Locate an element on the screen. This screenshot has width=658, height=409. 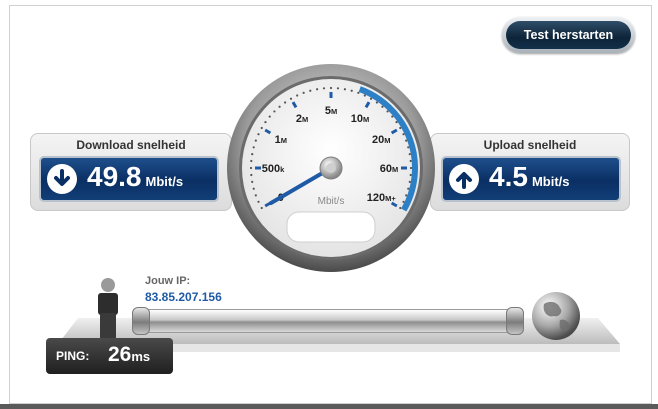
bottom-bar is located at coordinates (329, 406).